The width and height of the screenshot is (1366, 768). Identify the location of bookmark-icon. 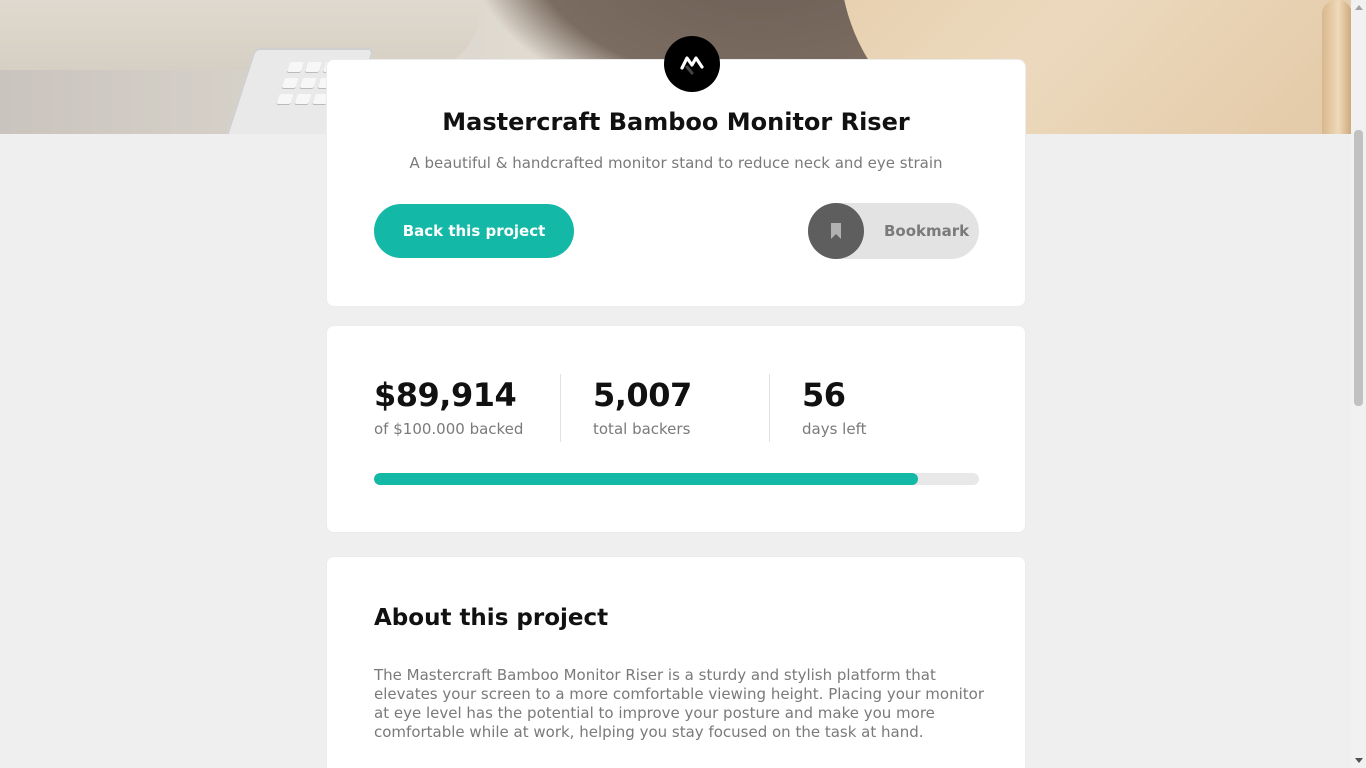
(836, 231).